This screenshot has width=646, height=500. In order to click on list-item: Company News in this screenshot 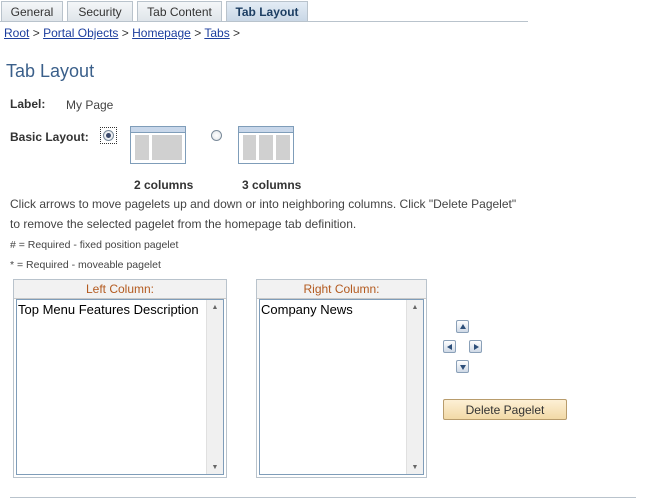, I will do `click(307, 309)`.